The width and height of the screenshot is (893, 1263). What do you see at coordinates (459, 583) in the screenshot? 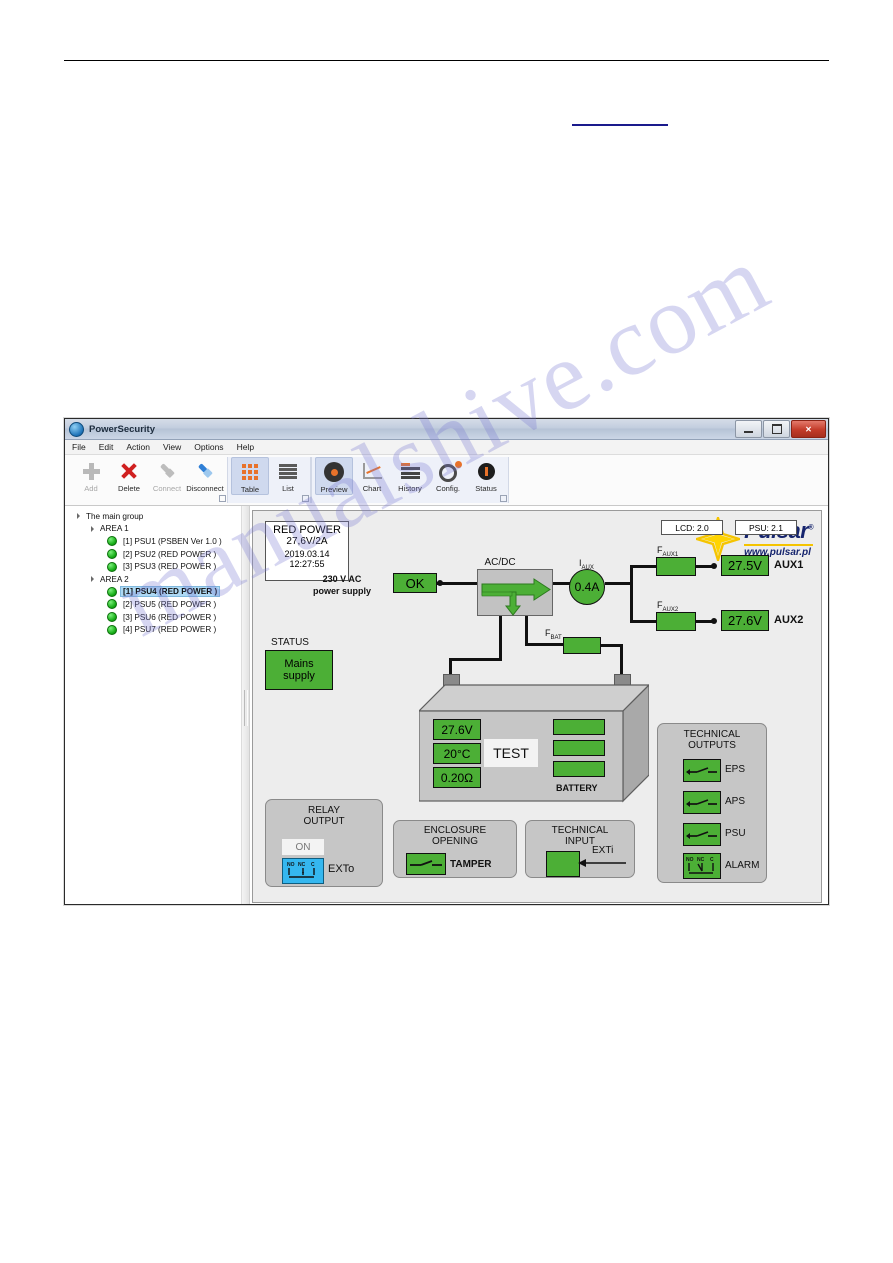
I see `wire-mains-to-acdc` at bounding box center [459, 583].